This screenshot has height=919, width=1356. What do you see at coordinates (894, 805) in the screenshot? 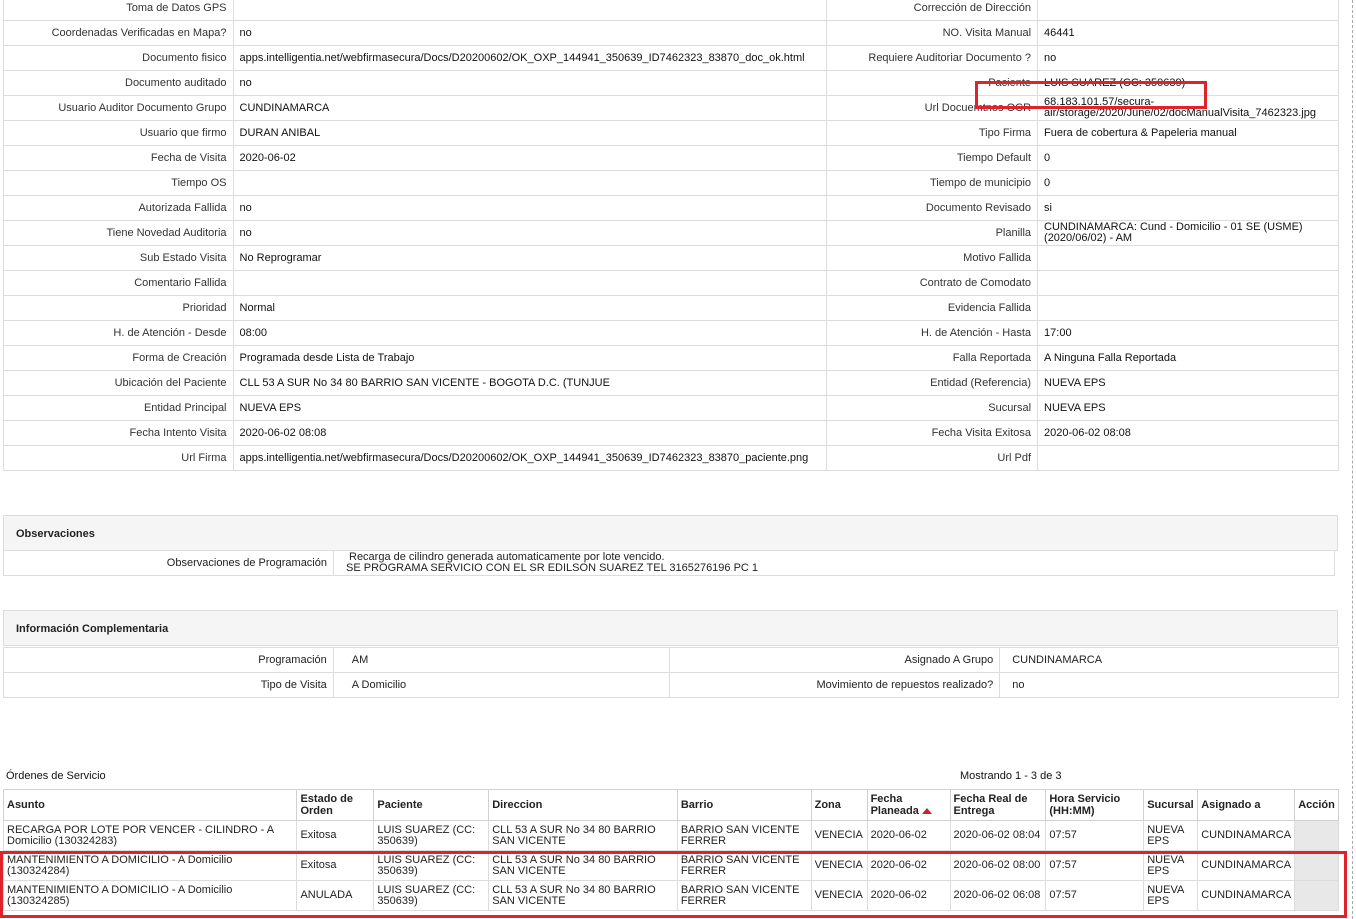
I see `column-header-label: Fecha Planeada` at bounding box center [894, 805].